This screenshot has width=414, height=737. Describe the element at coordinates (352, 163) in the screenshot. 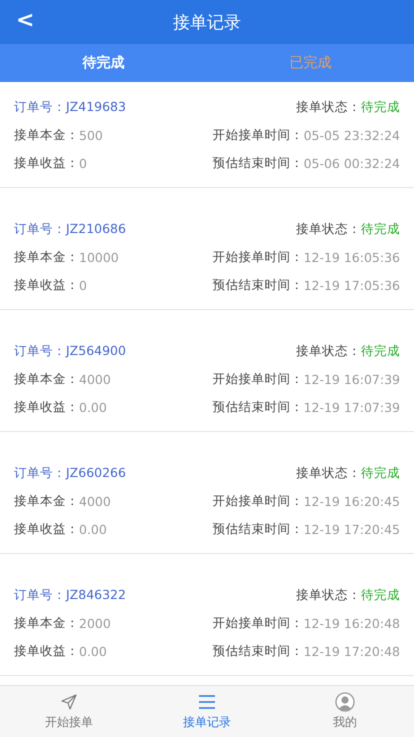

I see `end-time-value: 05-06 00:32:24` at that location.